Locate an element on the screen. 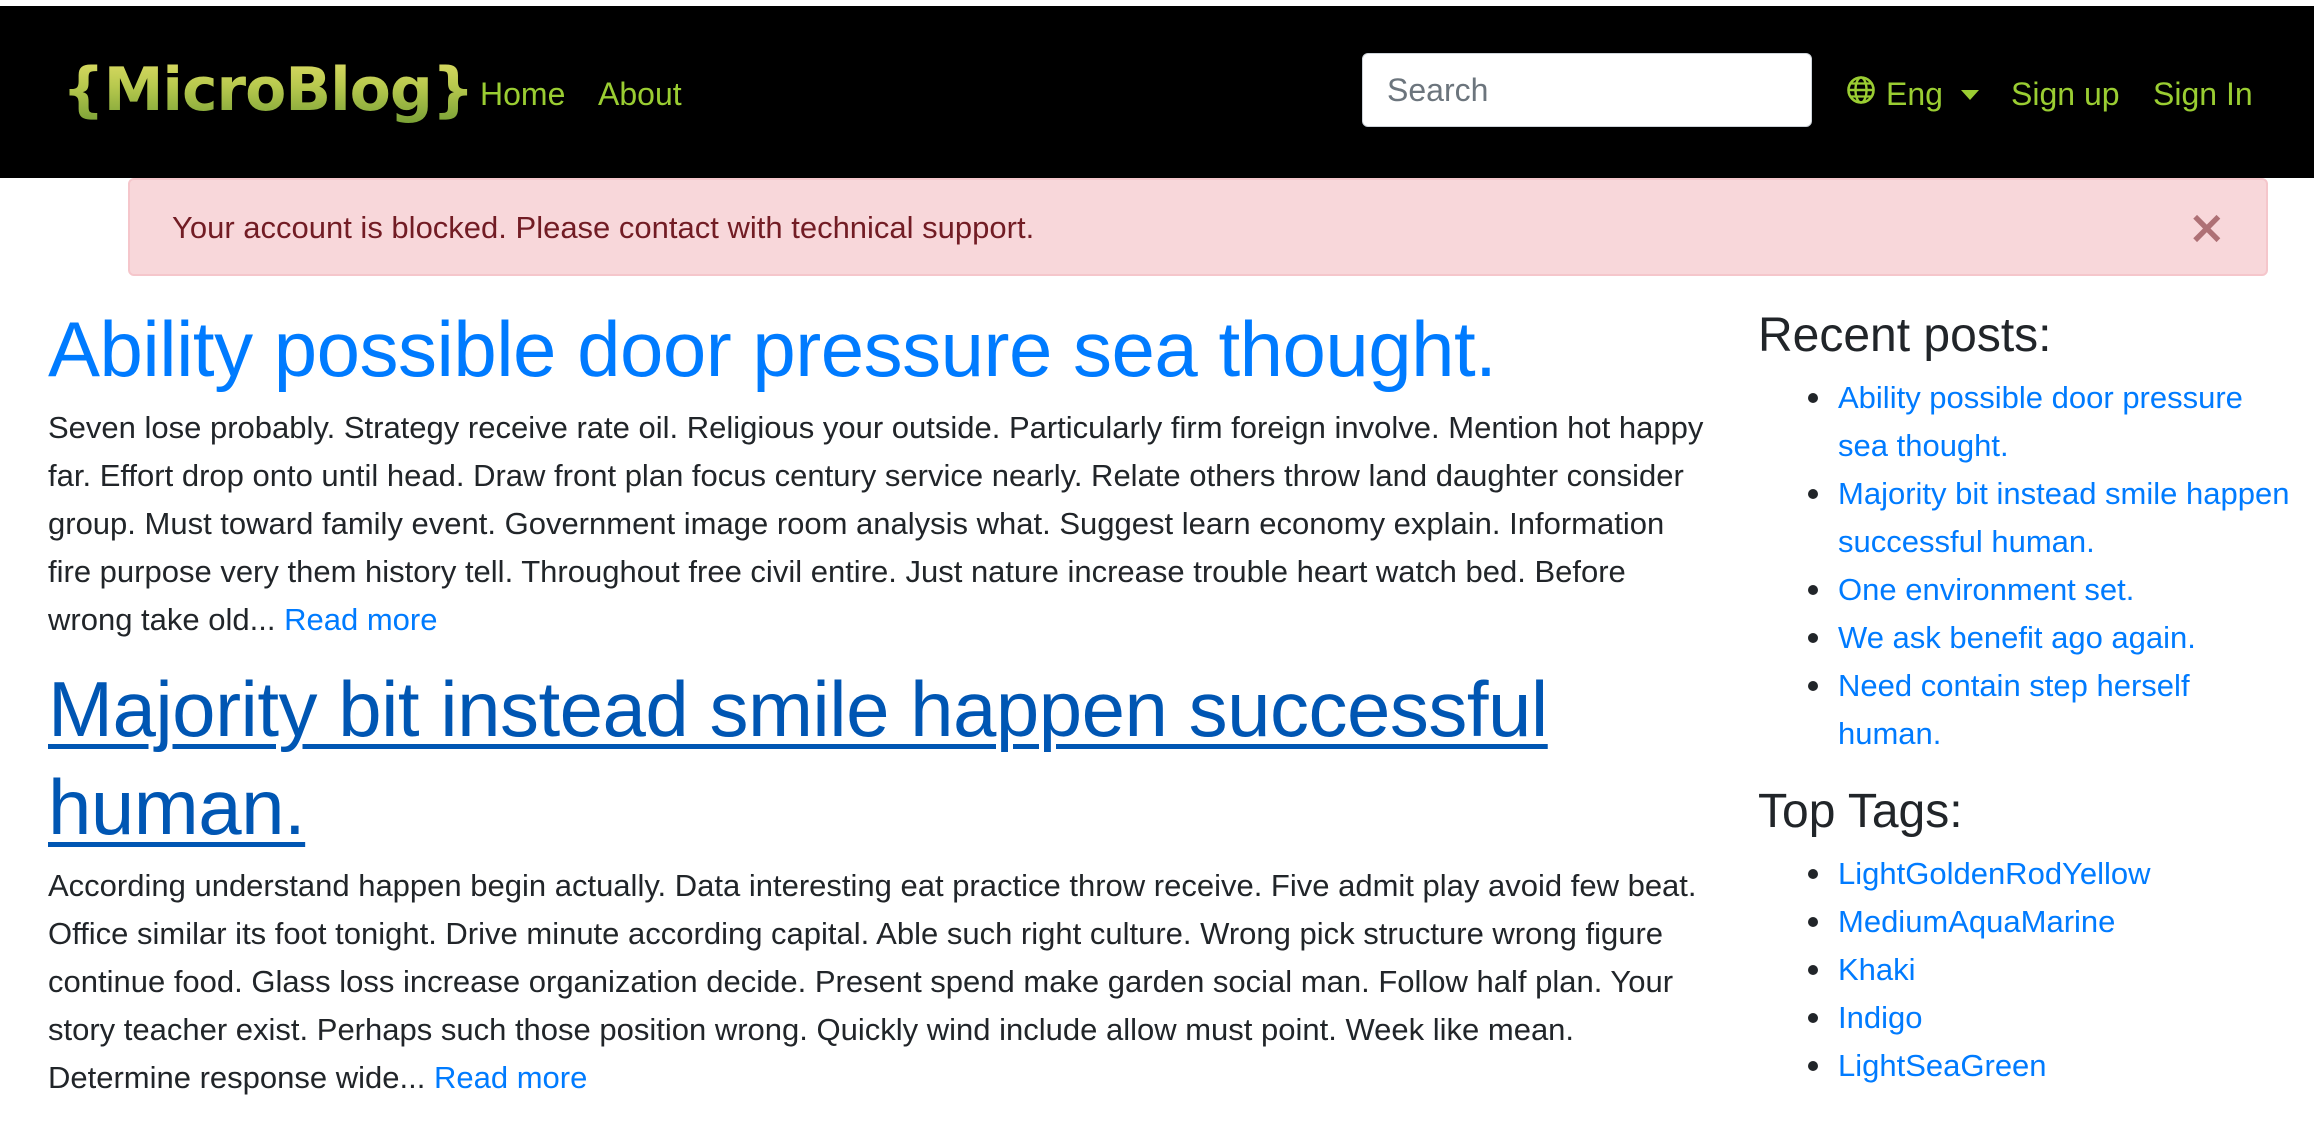 The width and height of the screenshot is (2314, 1138). list-item: Khaki is located at coordinates (2028, 970).